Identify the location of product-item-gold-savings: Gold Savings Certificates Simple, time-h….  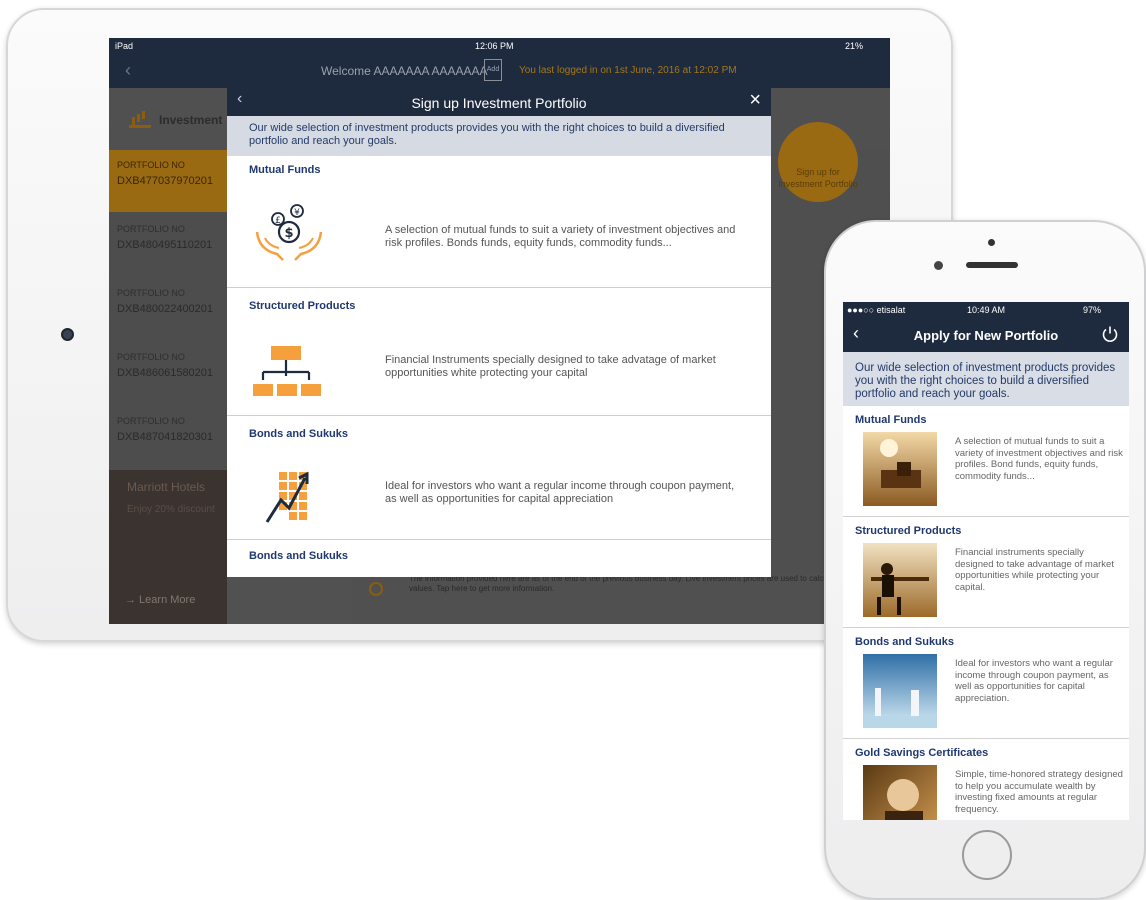
(986, 779).